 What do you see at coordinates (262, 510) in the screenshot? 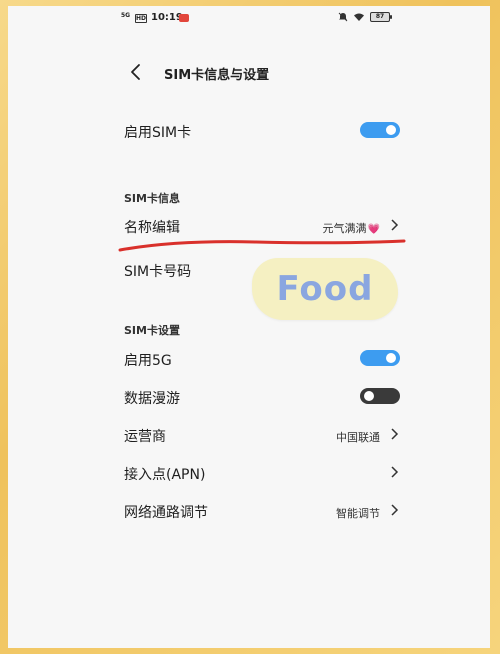
I see `network-path-row: 网络通路调节 智能调节` at bounding box center [262, 510].